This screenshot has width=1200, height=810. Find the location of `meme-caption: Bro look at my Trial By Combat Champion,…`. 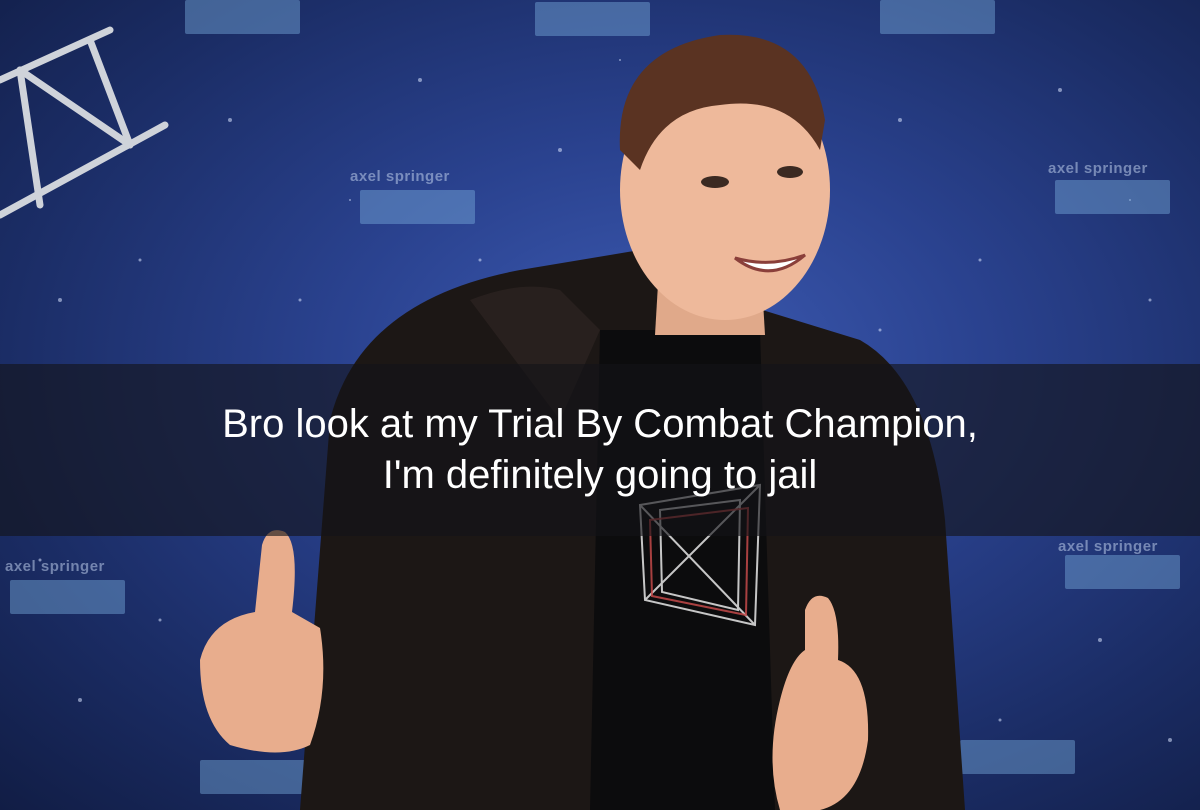

meme-caption: Bro look at my Trial By Combat Champion,… is located at coordinates (600, 449).